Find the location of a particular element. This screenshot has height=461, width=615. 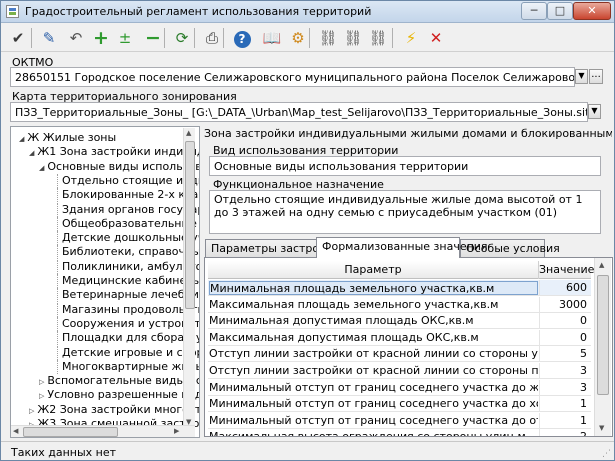

lightning-button: ⚡ is located at coordinates (411, 38).